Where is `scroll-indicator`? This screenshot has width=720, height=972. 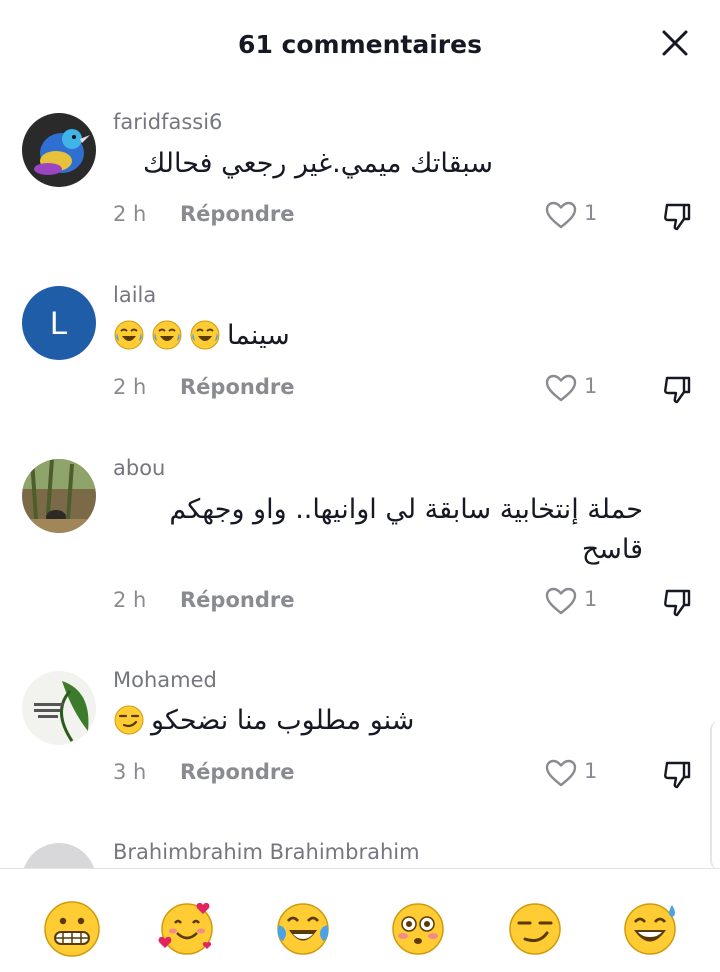
scroll-indicator is located at coordinates (715, 795).